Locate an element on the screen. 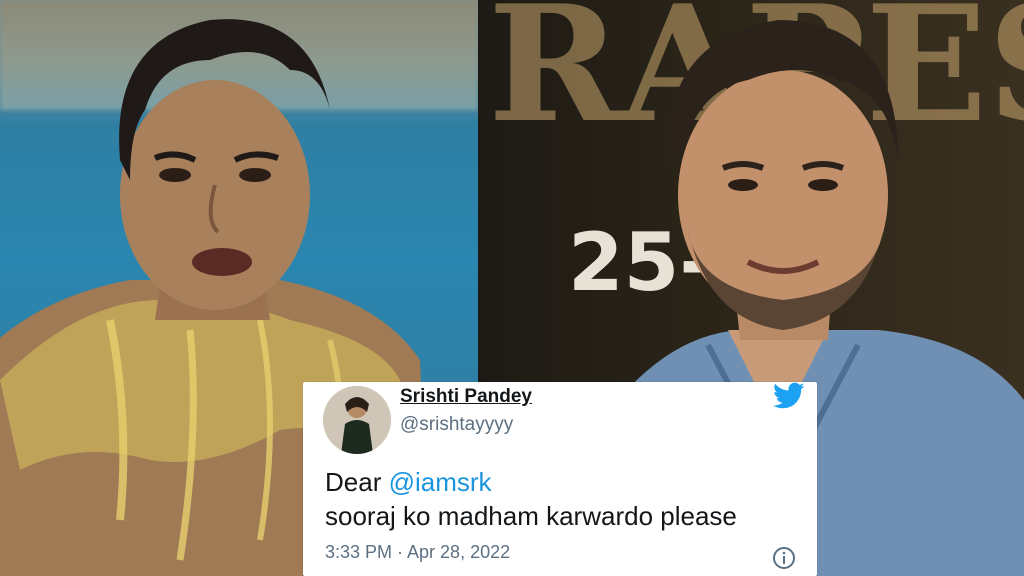  tweet-line-1: Dear @iamsrk is located at coordinates (531, 482).